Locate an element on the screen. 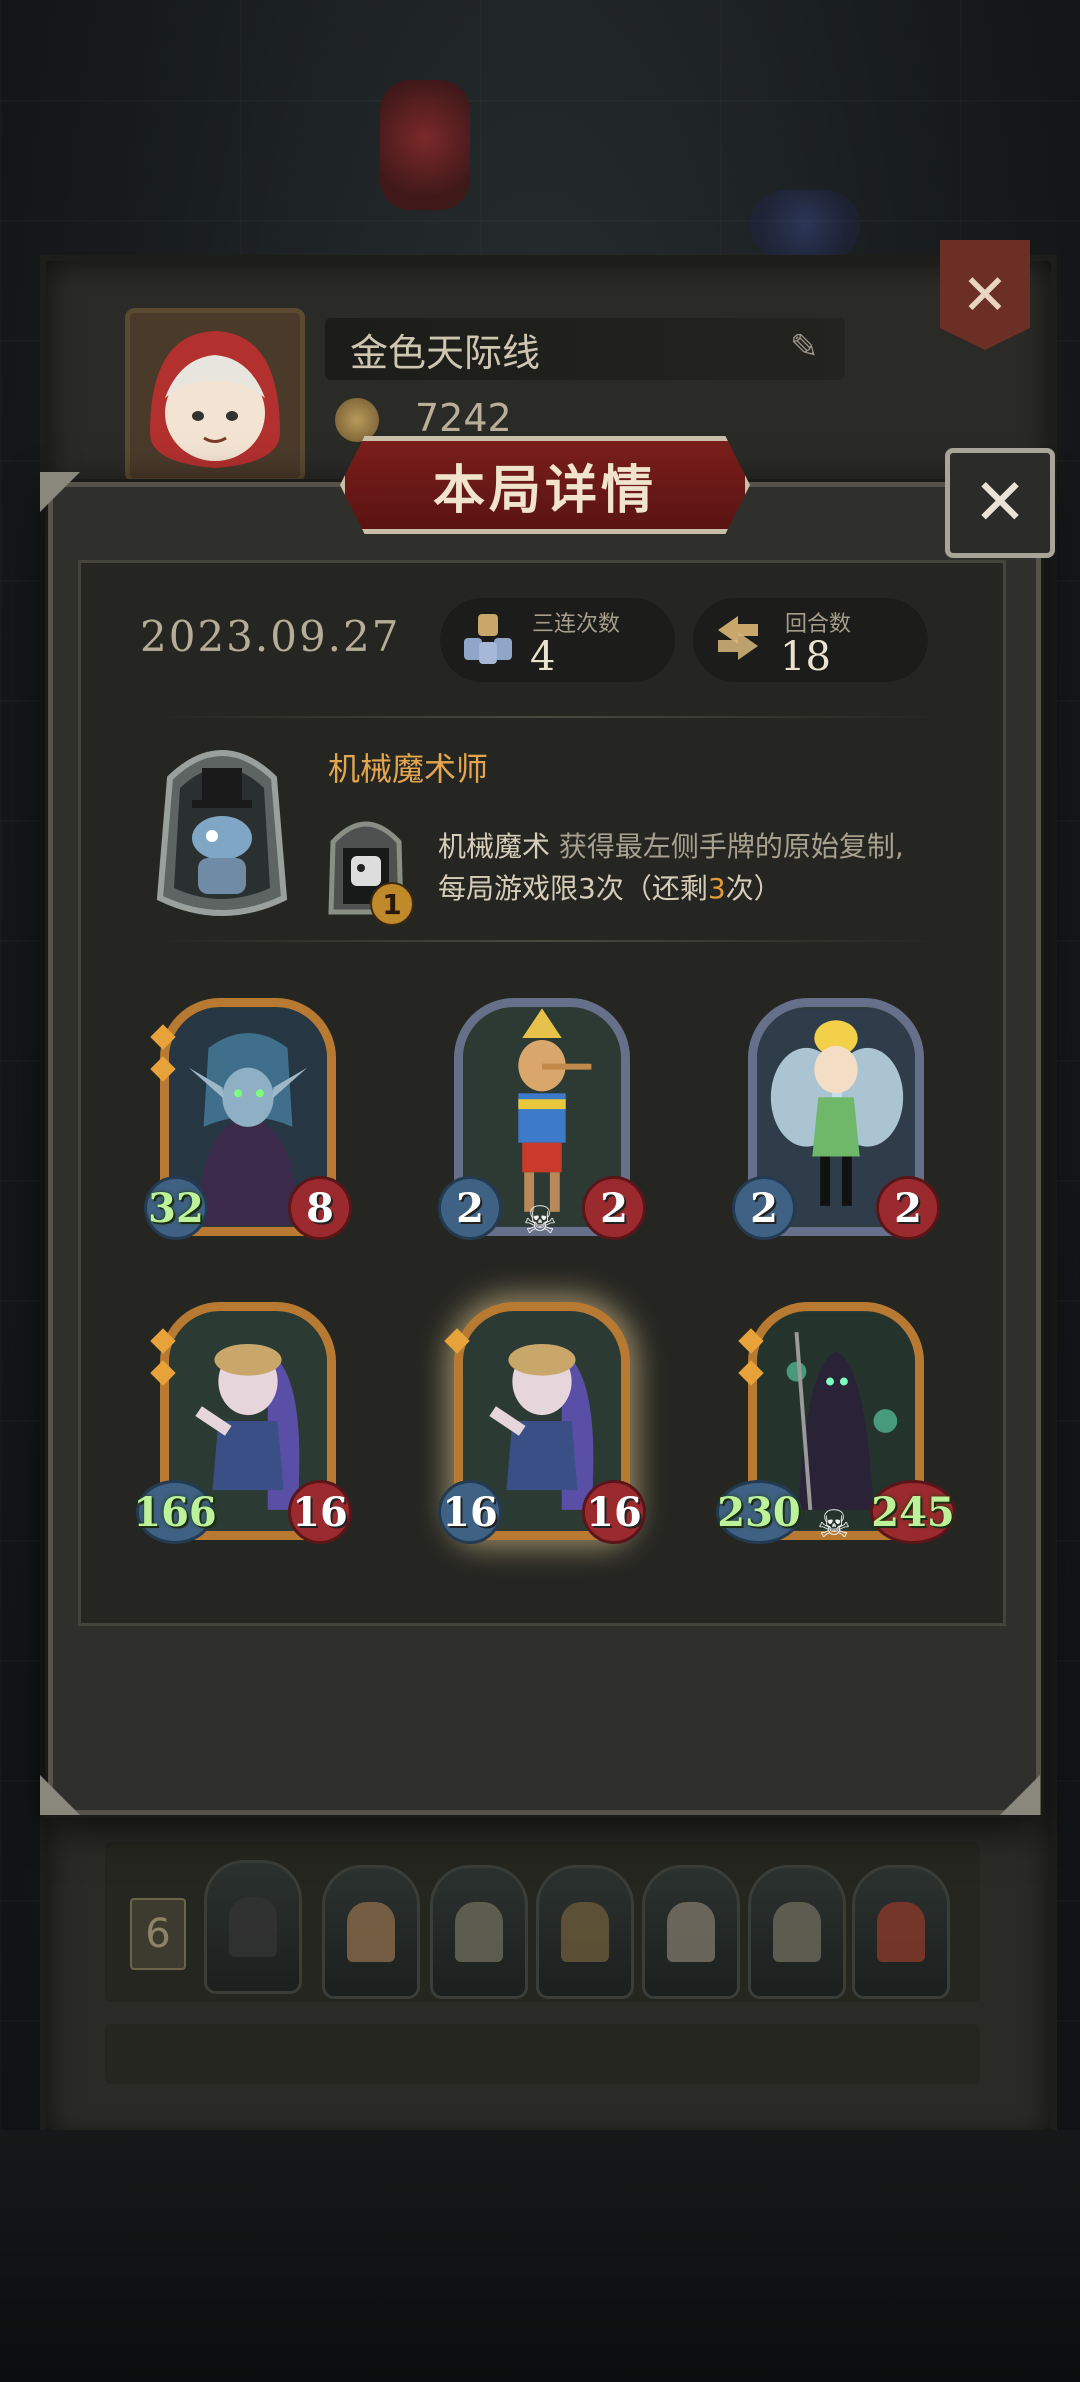 This screenshot has width=1080, height=2382. skill-text-3: 次） is located at coordinates (753, 888).